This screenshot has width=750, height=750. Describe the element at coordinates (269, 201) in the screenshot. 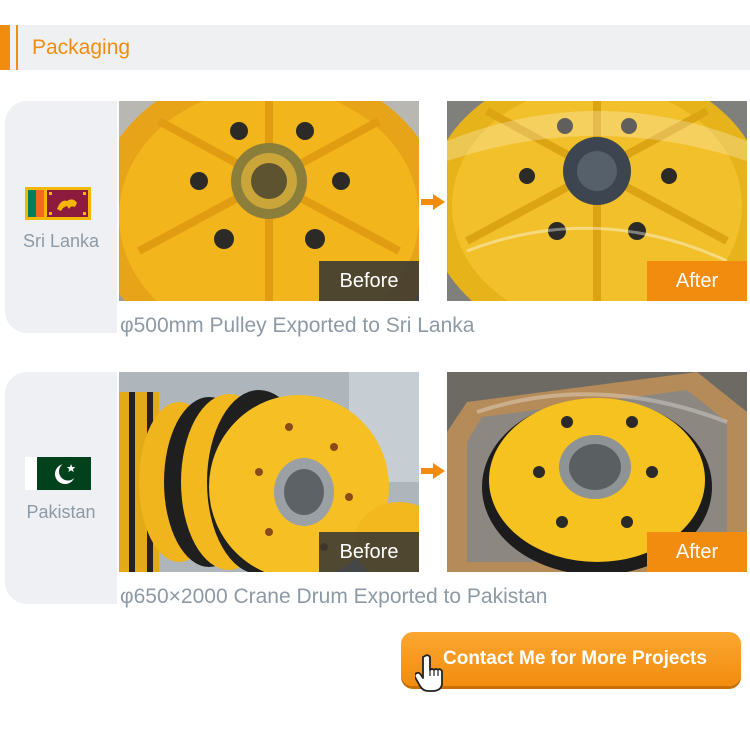

I see `before-photo-sri-lanka: Before` at that location.